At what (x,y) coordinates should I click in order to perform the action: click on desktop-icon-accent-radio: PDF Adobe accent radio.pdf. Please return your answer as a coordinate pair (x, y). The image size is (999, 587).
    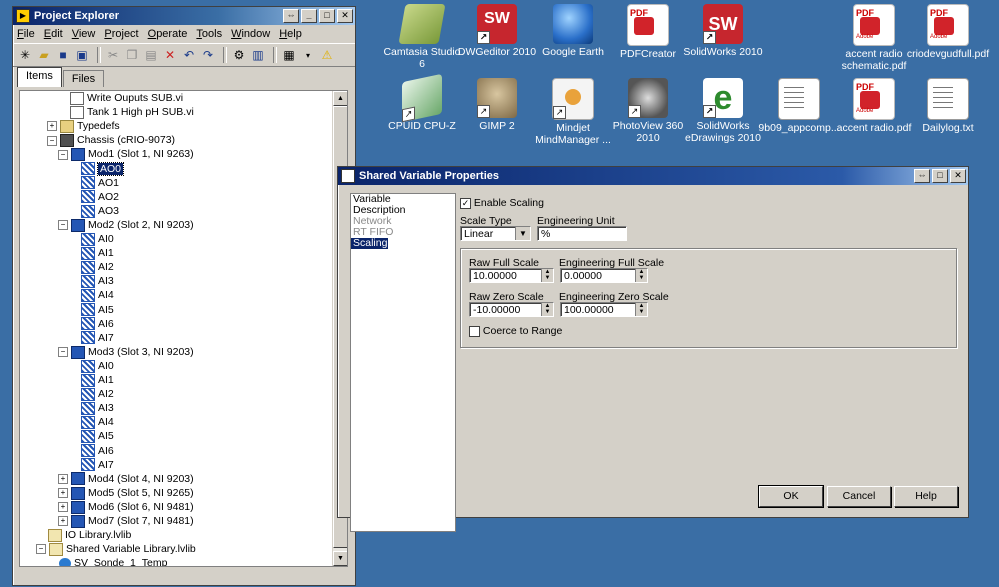
    Looking at the image, I should click on (874, 106).